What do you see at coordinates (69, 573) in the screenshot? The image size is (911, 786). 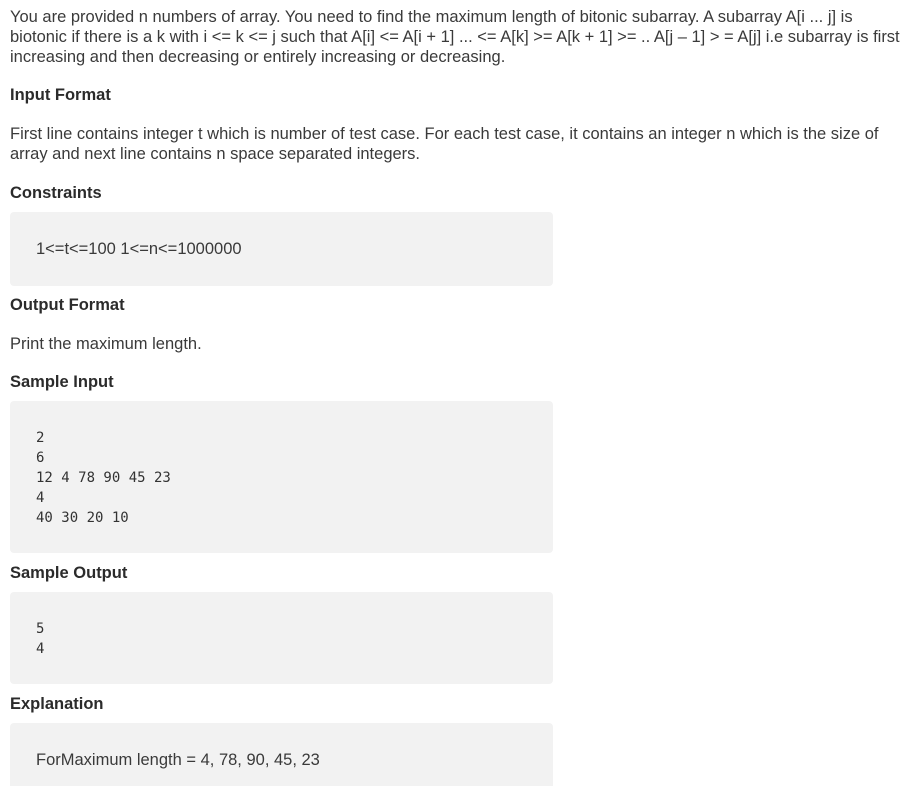 I see `sample-output-heading: Sample Output` at bounding box center [69, 573].